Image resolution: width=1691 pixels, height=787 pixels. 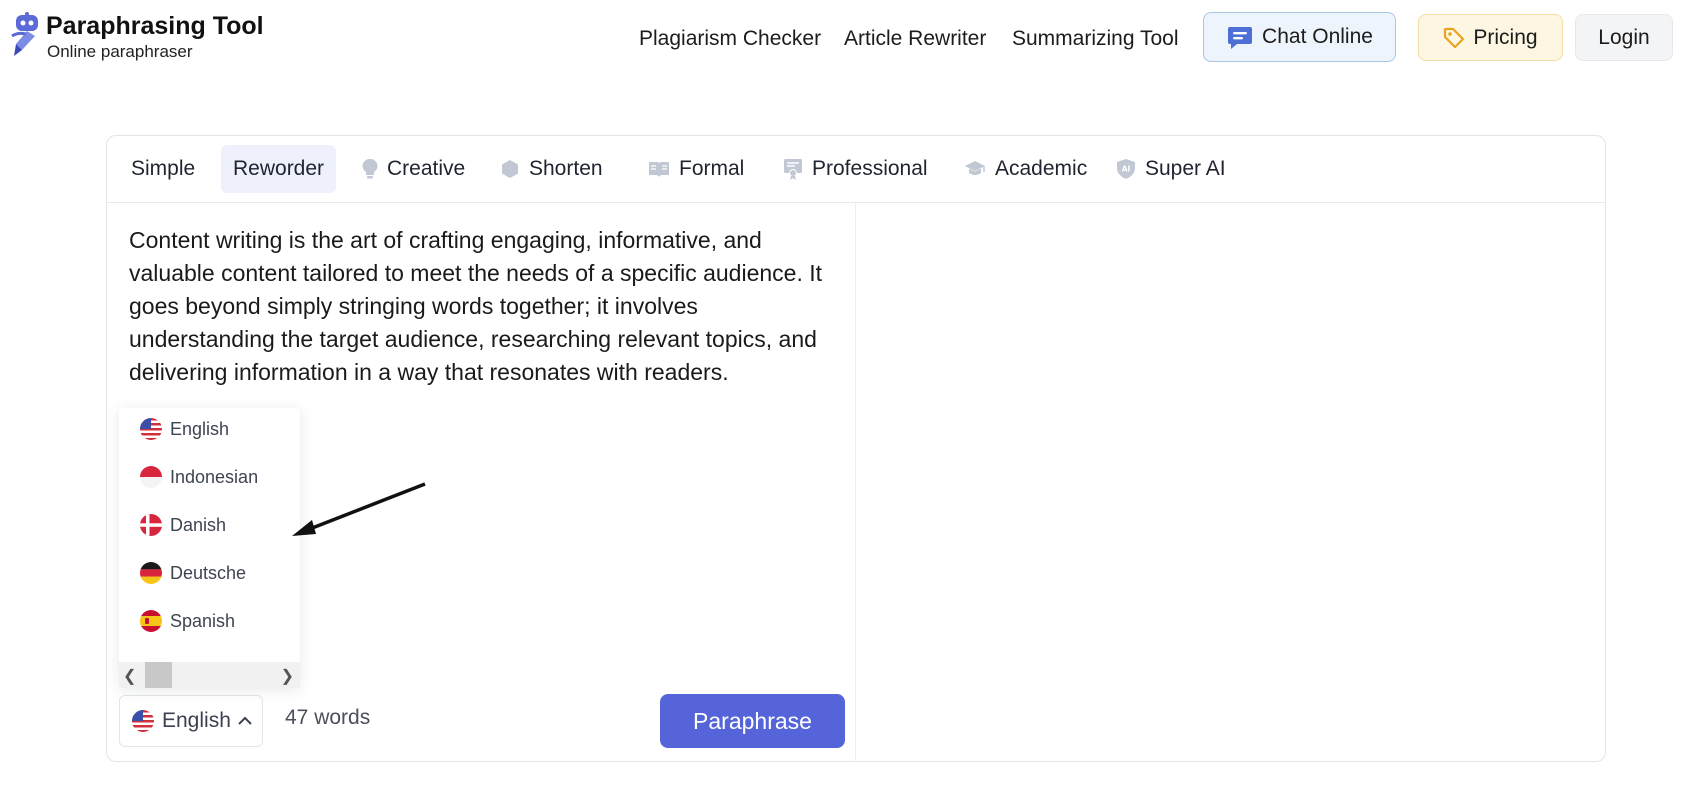 I want to click on ai-shield-icon: AI, so click(x=1126, y=169).